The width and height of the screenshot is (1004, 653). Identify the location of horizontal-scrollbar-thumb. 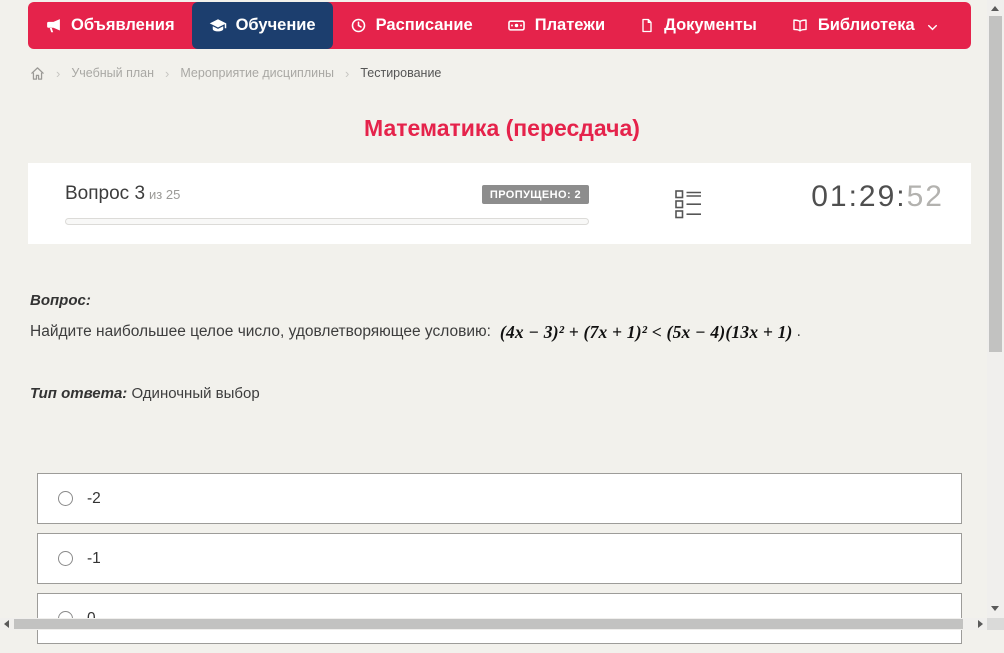
(488, 624).